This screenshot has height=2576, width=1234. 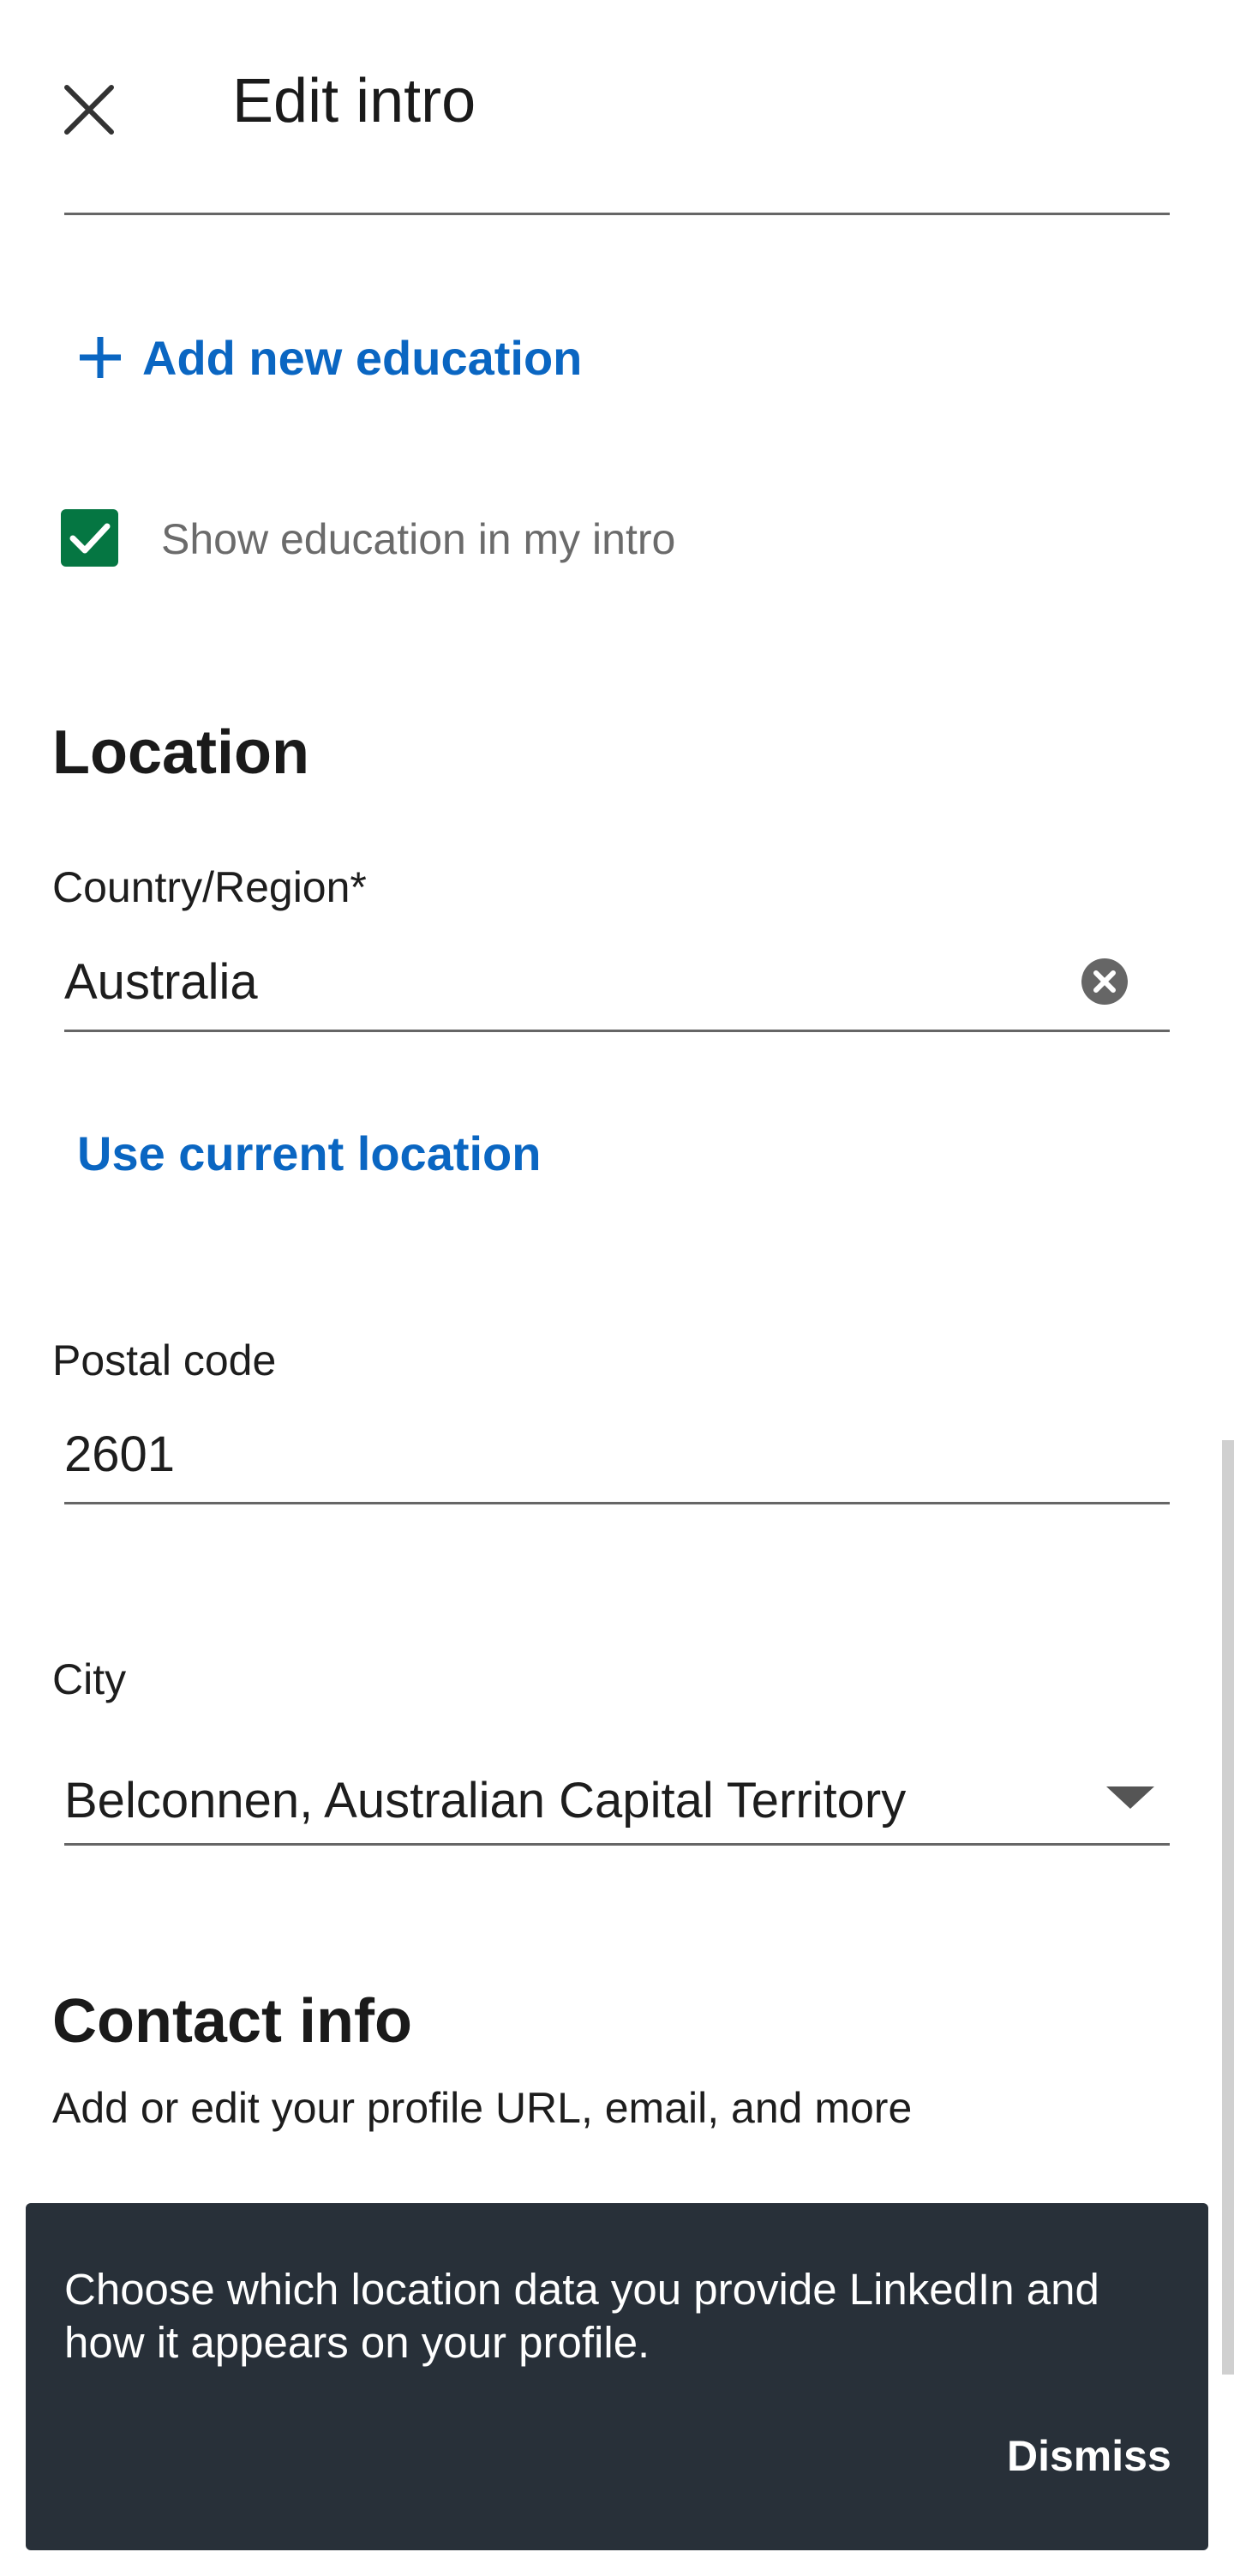 What do you see at coordinates (89, 109) in the screenshot?
I see `close-icon` at bounding box center [89, 109].